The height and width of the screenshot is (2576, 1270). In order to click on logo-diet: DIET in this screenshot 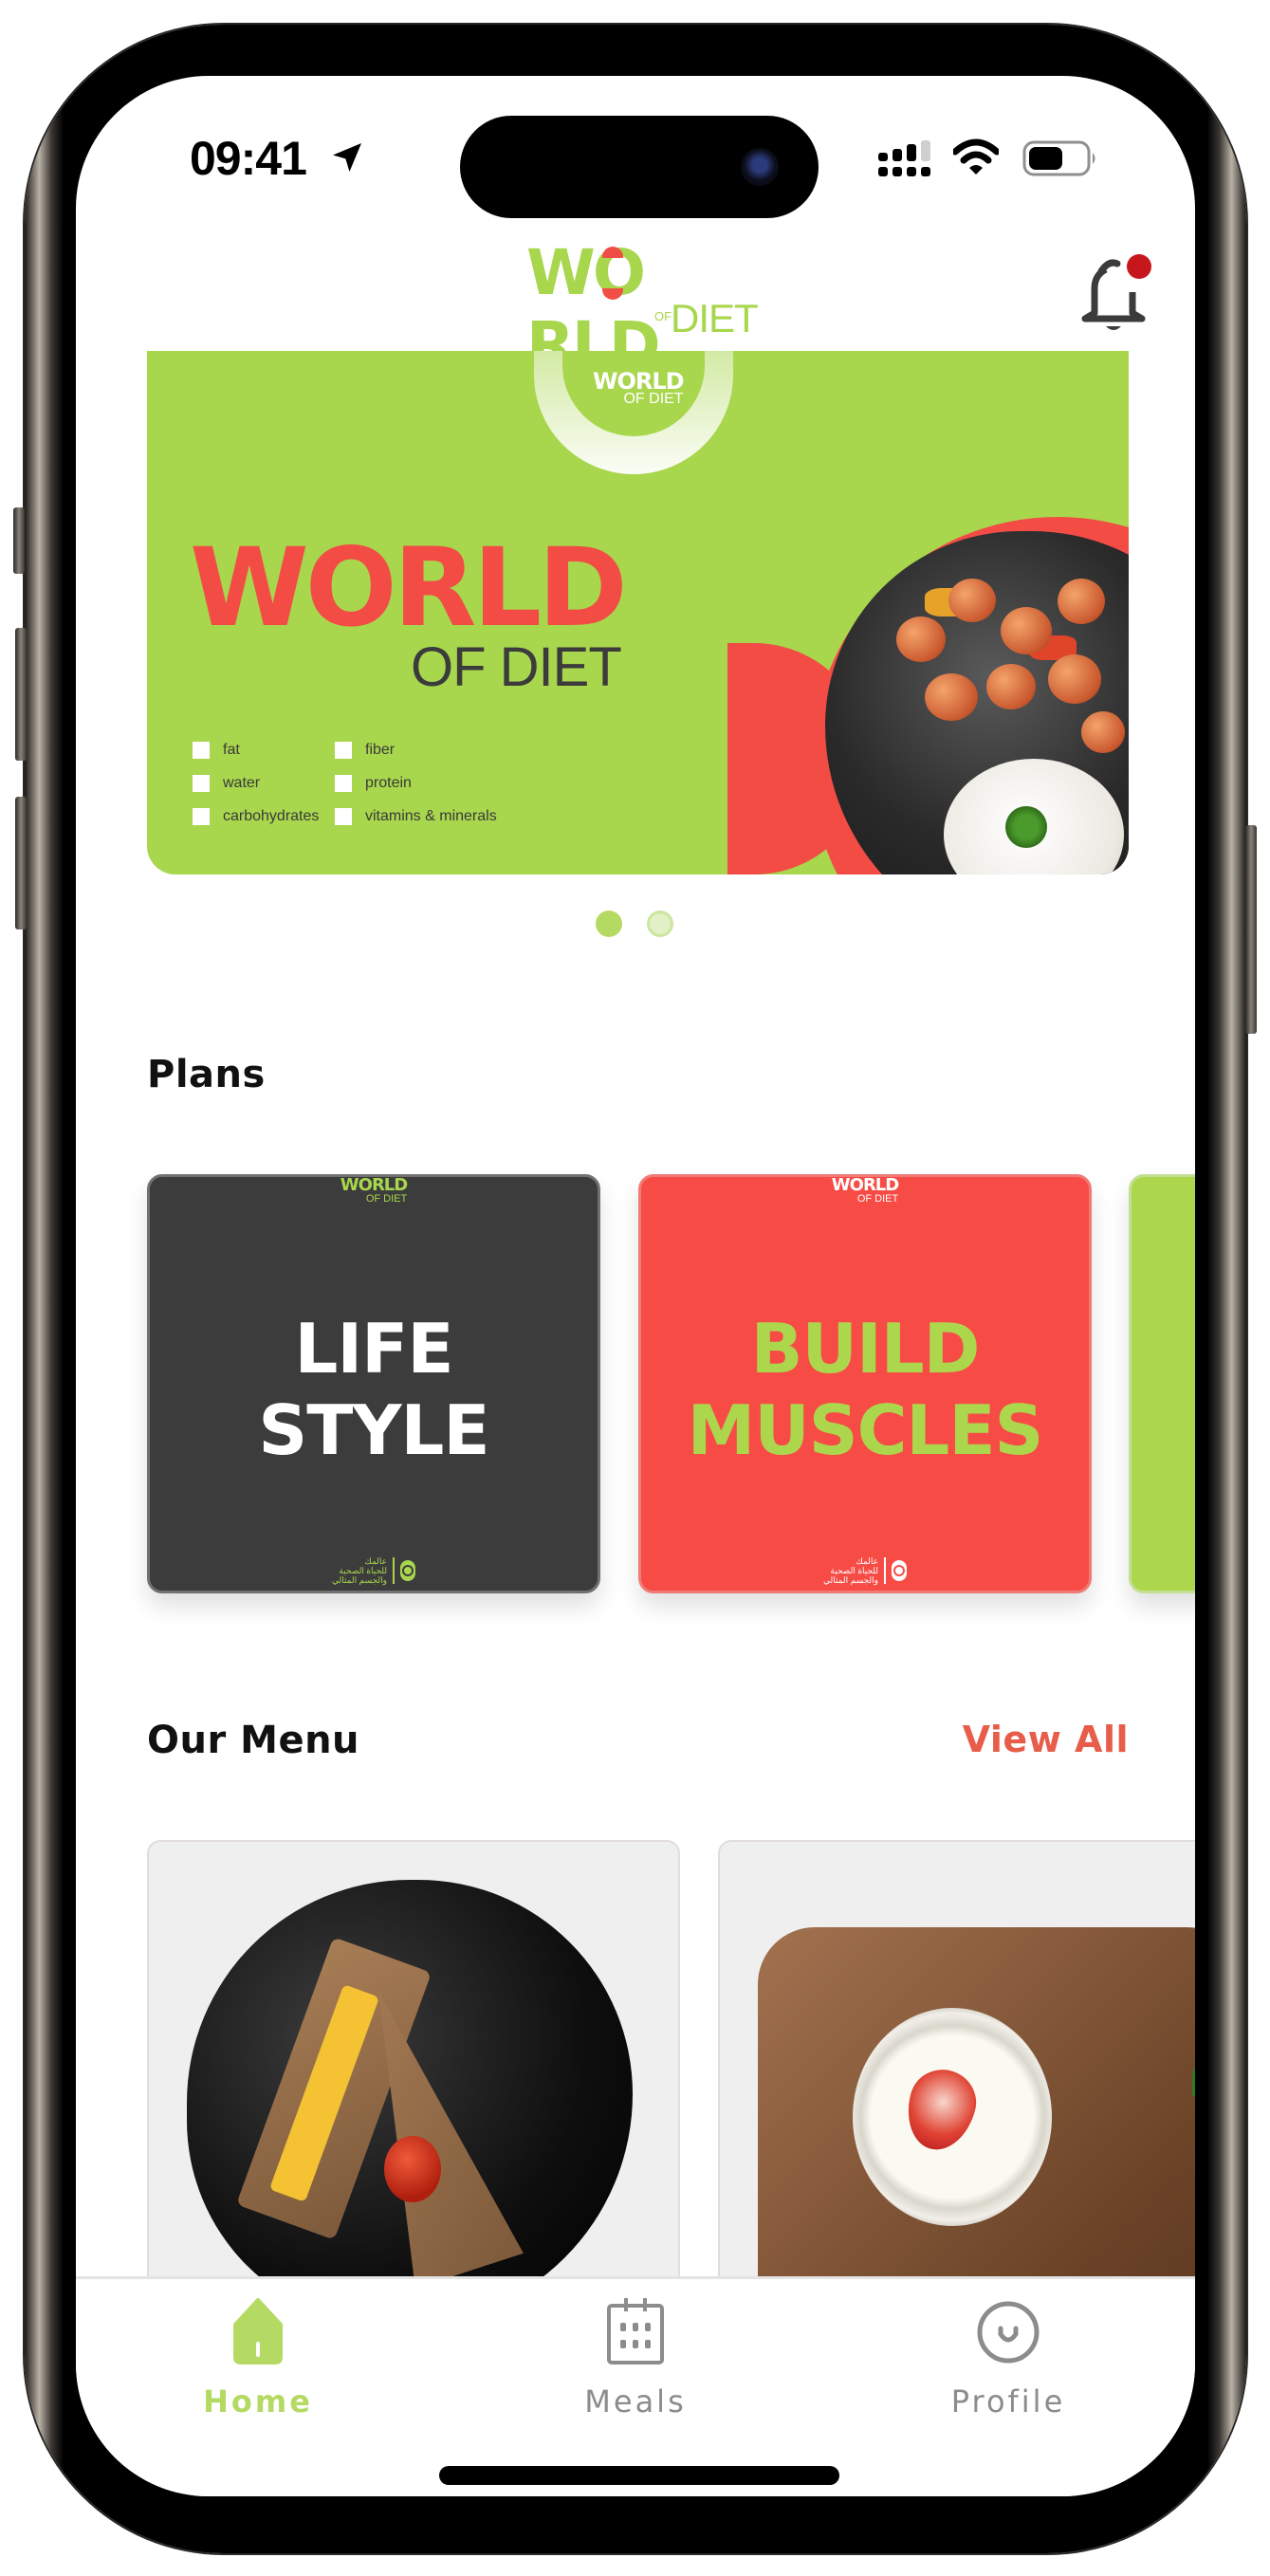, I will do `click(715, 318)`.